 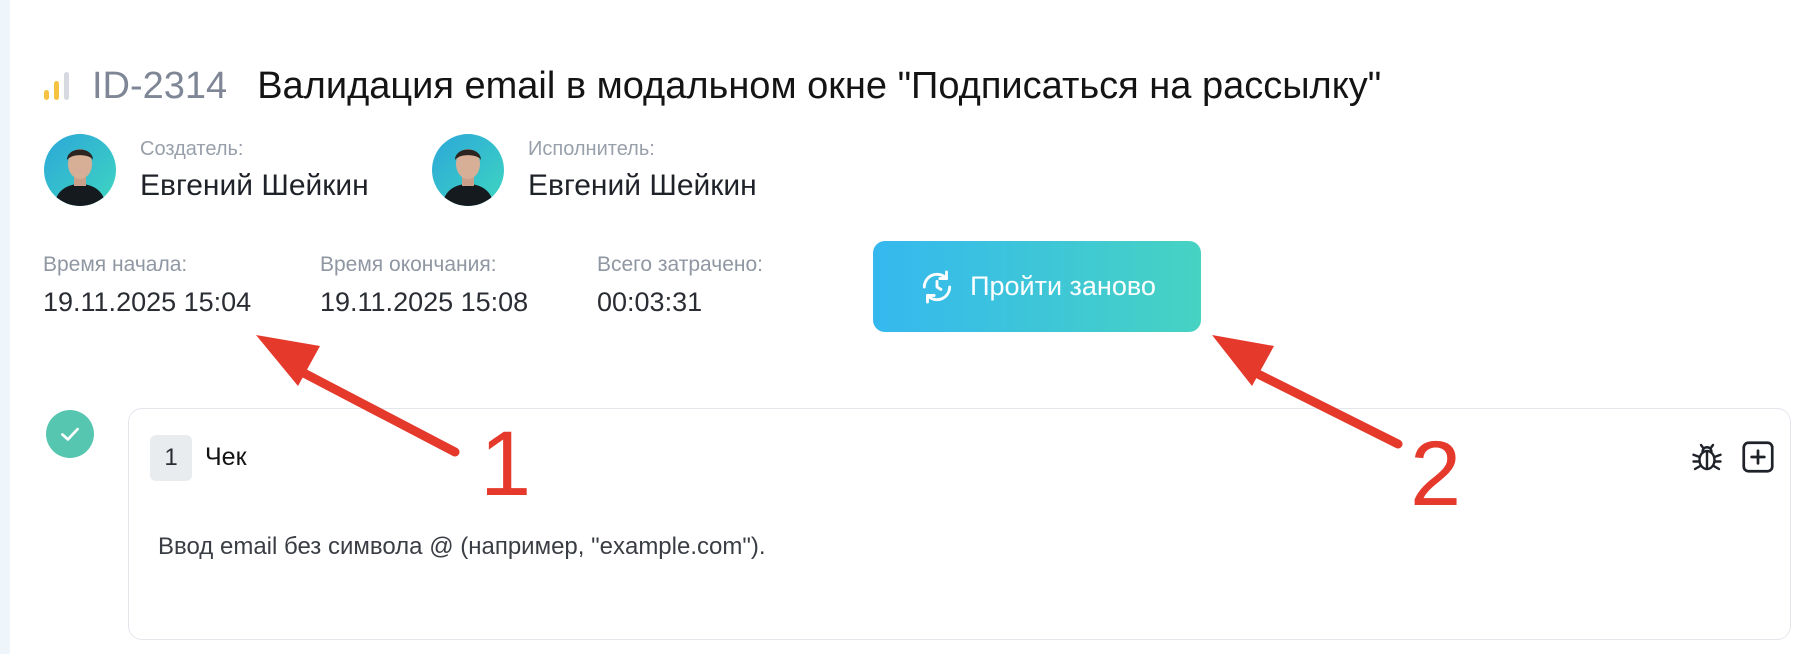 I want to click on creator-name: Евгений Шейкин, so click(x=254, y=185).